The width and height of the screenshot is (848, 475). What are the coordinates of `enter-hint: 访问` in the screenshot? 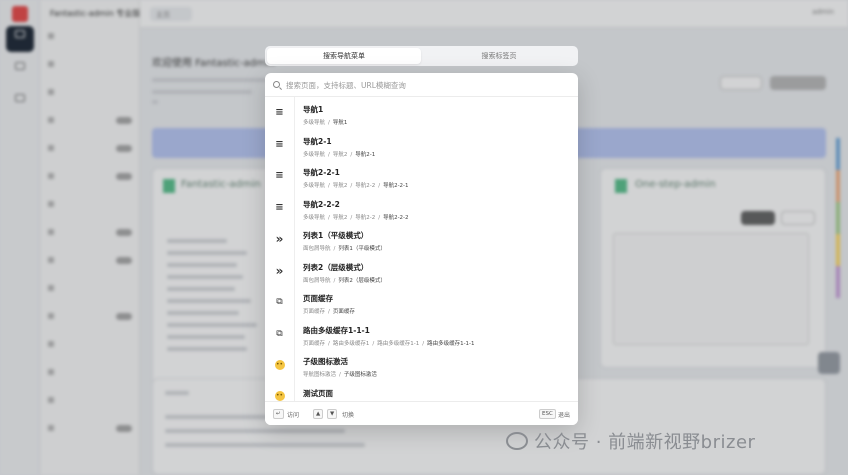 It's located at (293, 415).